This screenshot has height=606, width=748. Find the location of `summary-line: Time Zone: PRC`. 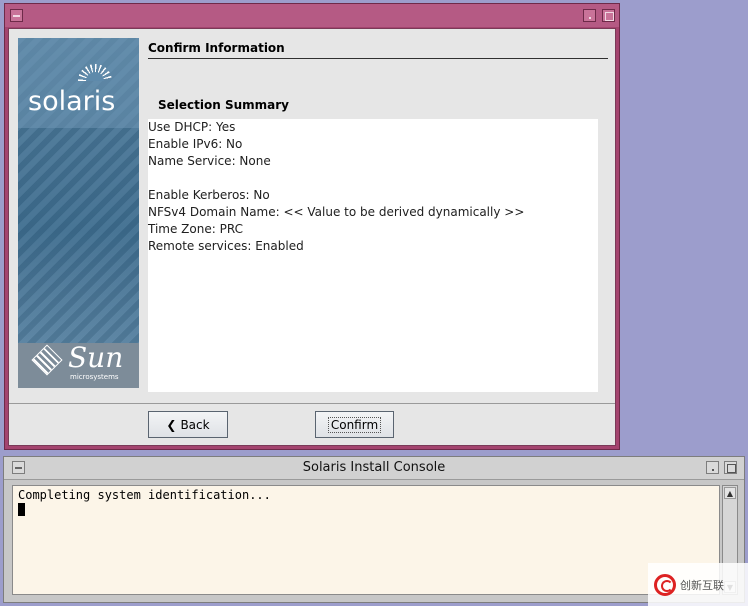

summary-line: Time Zone: PRC is located at coordinates (195, 229).